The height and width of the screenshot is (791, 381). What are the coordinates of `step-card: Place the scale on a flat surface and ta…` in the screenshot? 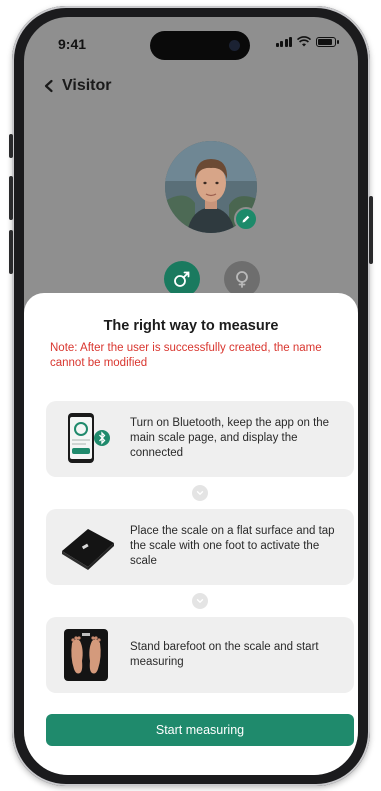 It's located at (200, 547).